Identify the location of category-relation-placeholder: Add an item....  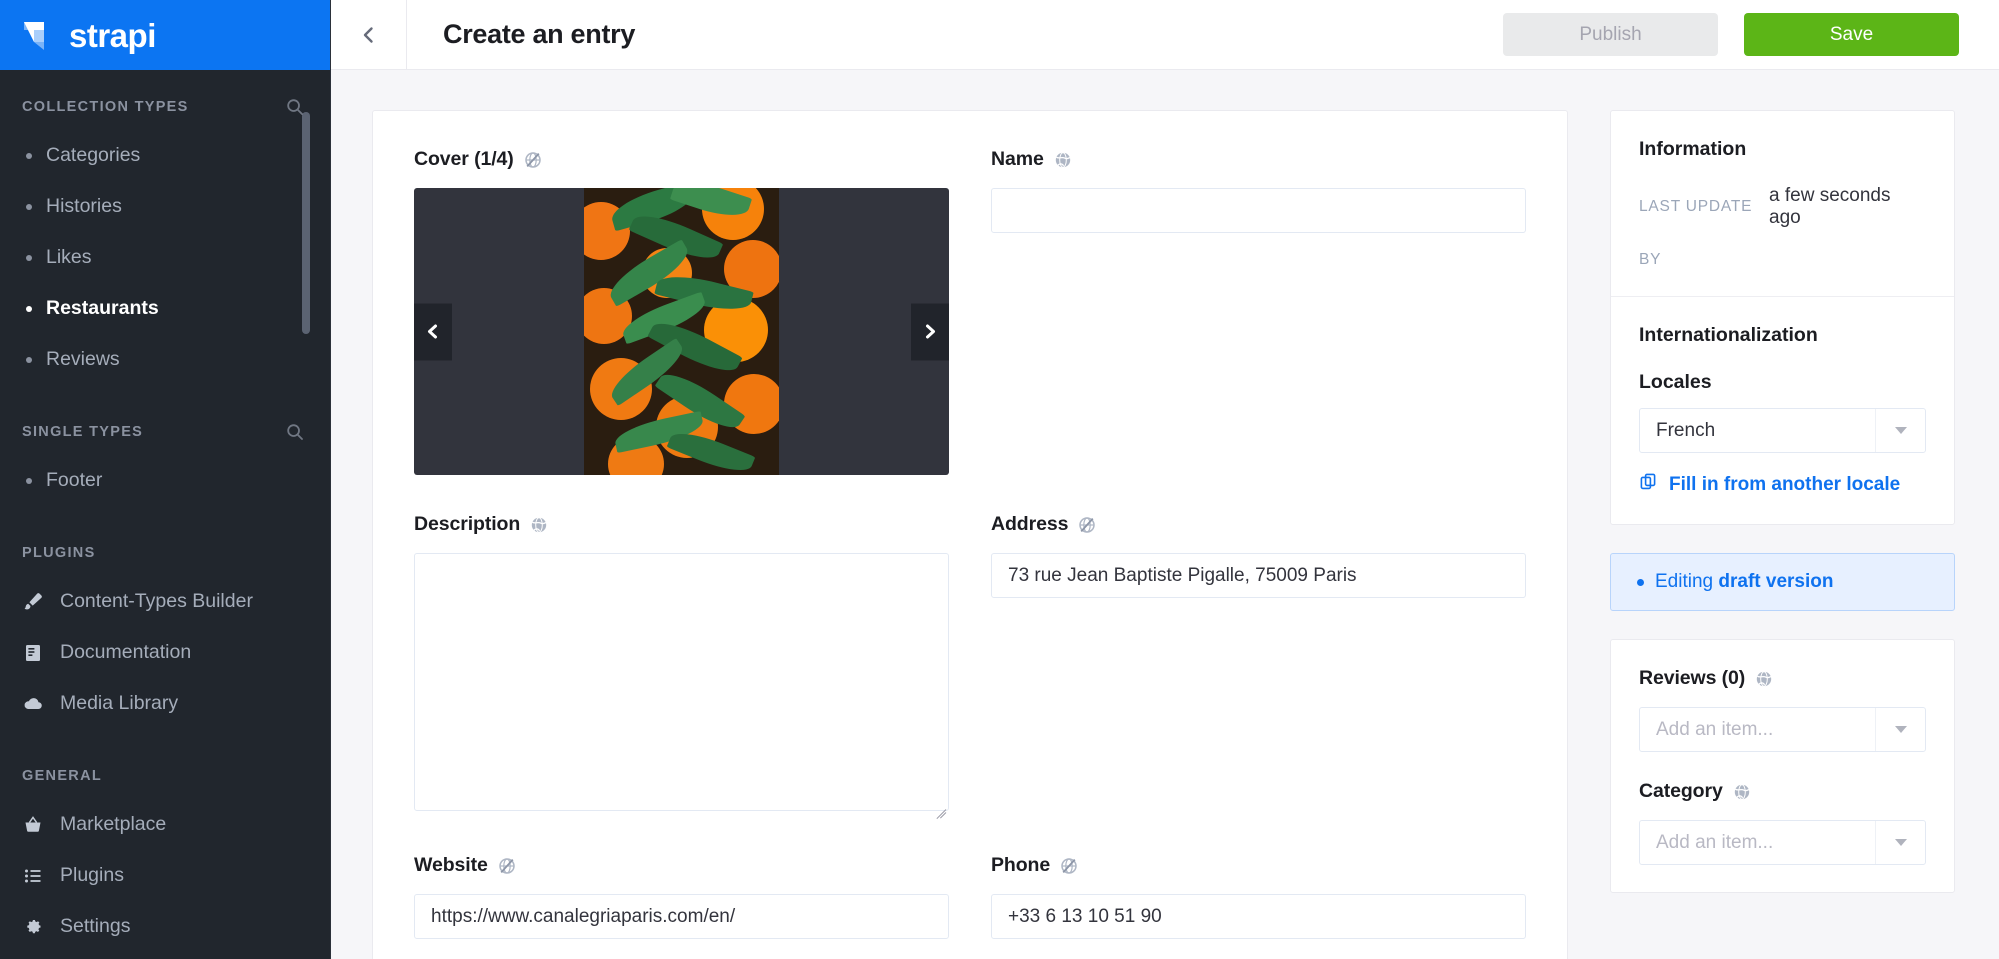
(1715, 842).